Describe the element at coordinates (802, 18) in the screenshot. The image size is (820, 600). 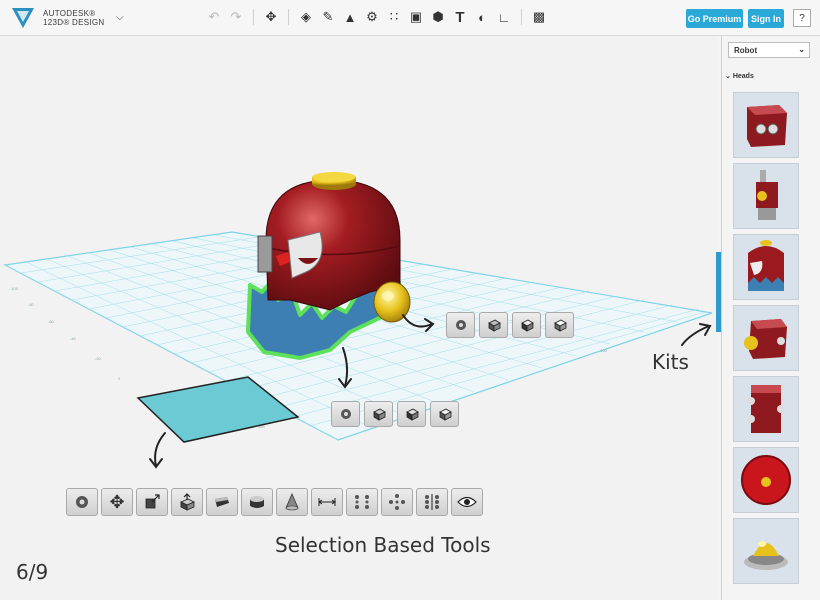
I see `help-button: ?` at that location.